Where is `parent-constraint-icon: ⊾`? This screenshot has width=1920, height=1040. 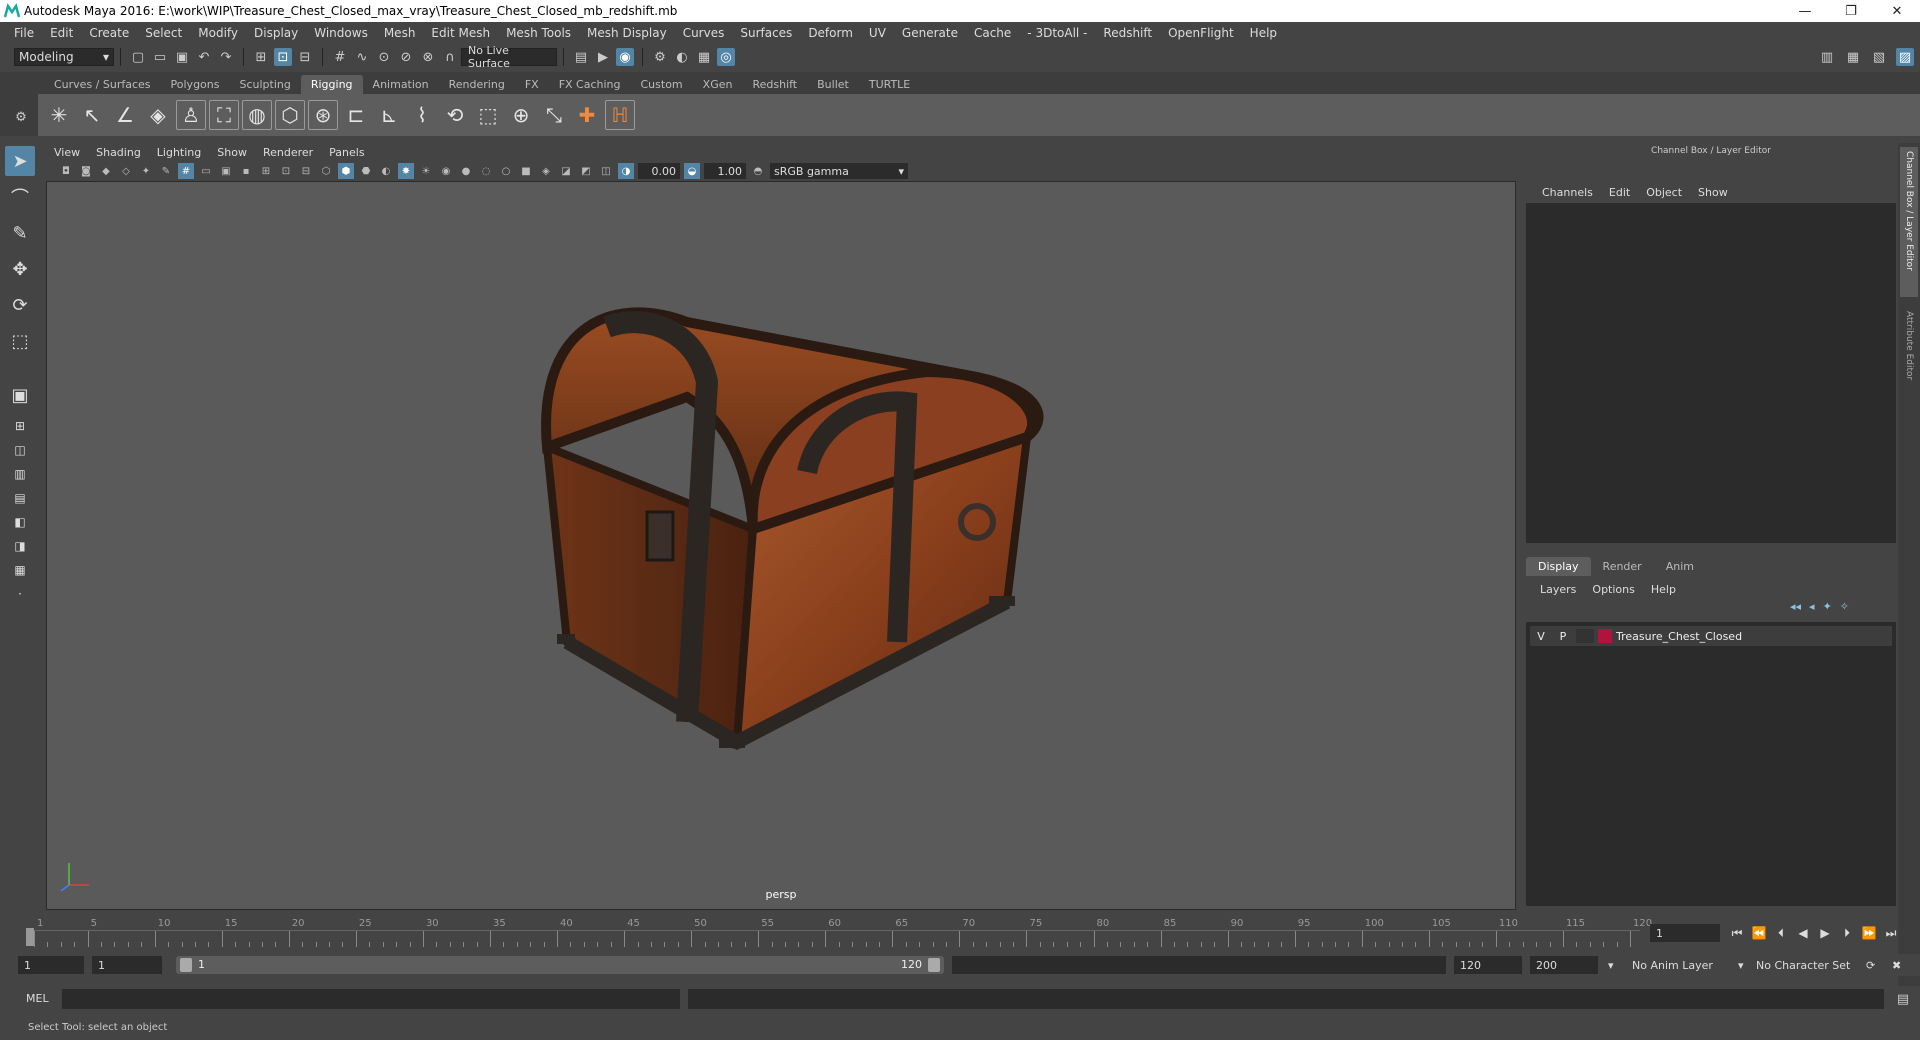
parent-constraint-icon: ⊾ is located at coordinates (389, 115).